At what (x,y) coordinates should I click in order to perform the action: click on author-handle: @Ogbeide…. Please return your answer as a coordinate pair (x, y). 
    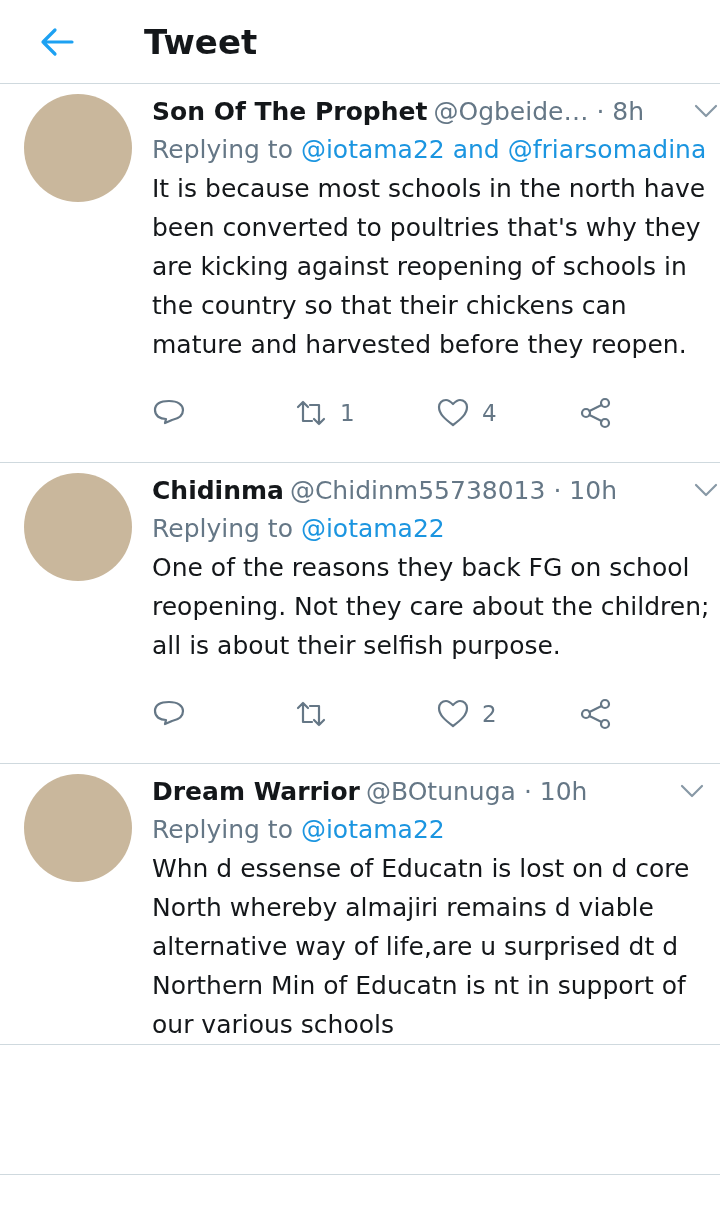
    Looking at the image, I should click on (511, 112).